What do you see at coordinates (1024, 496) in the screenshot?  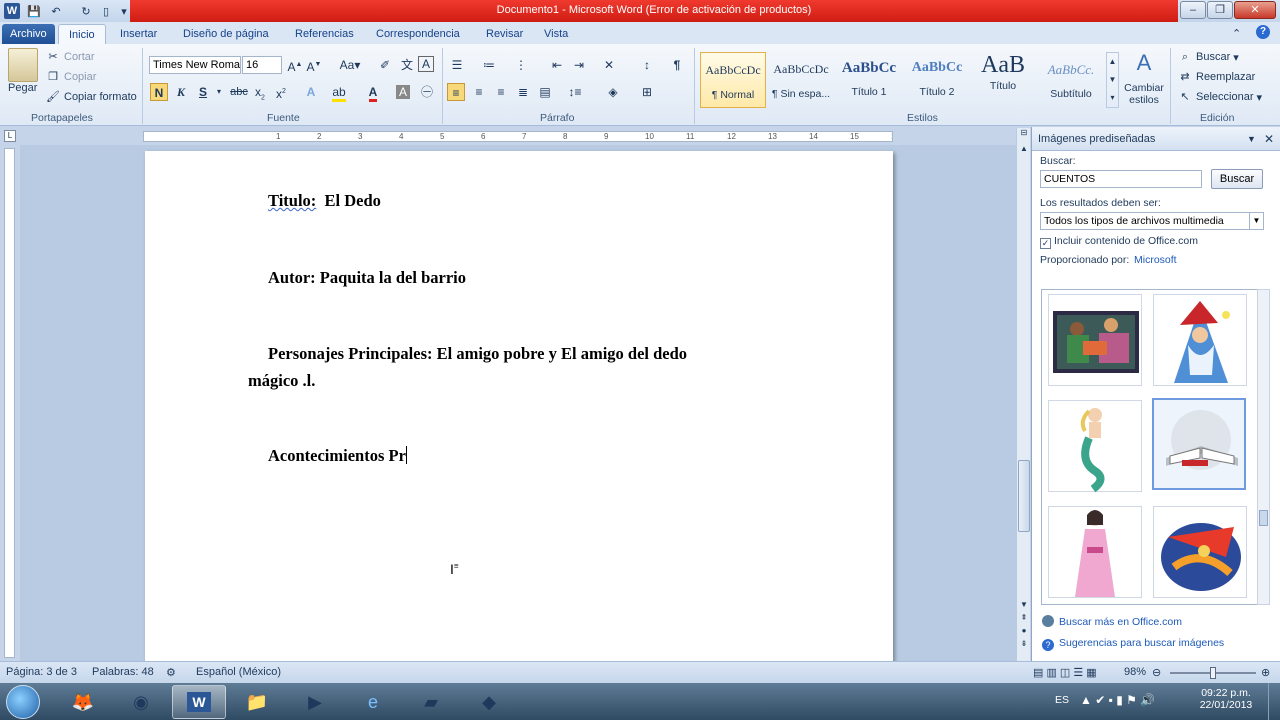 I see `scroll-thumb` at bounding box center [1024, 496].